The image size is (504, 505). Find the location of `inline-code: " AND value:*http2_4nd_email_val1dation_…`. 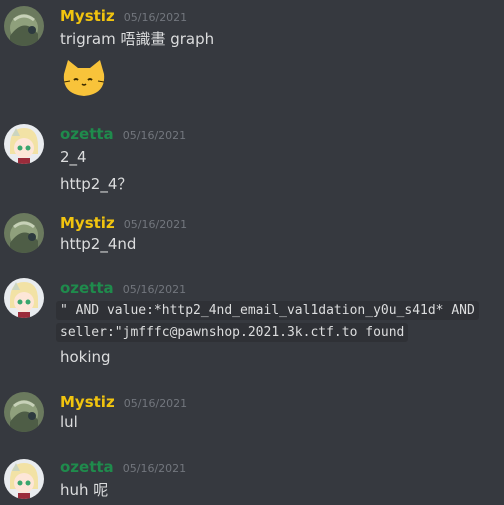

inline-code: " AND value:*http2_4nd_email_val1dation_… is located at coordinates (267, 310).